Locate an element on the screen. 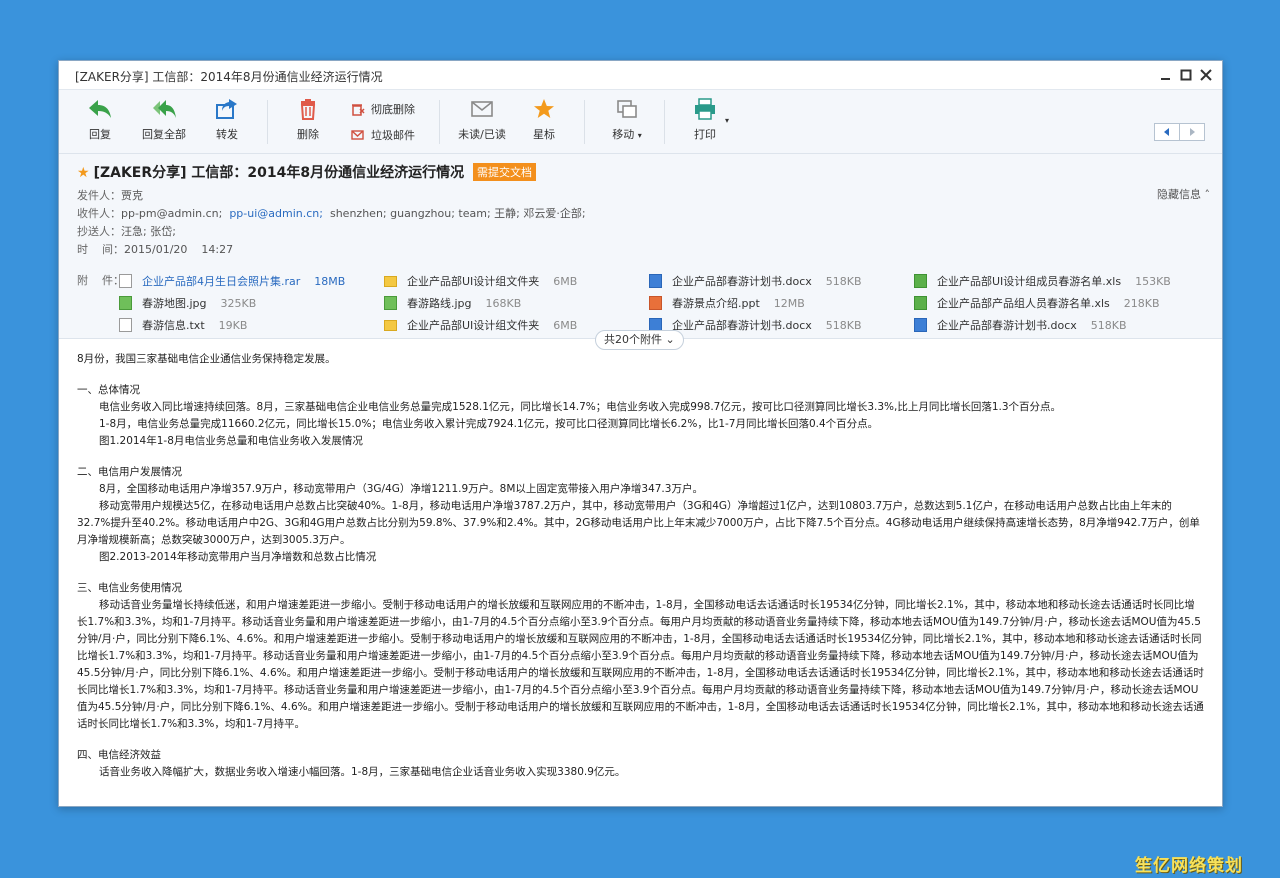  delete-button: 删除 is located at coordinates (308, 120).